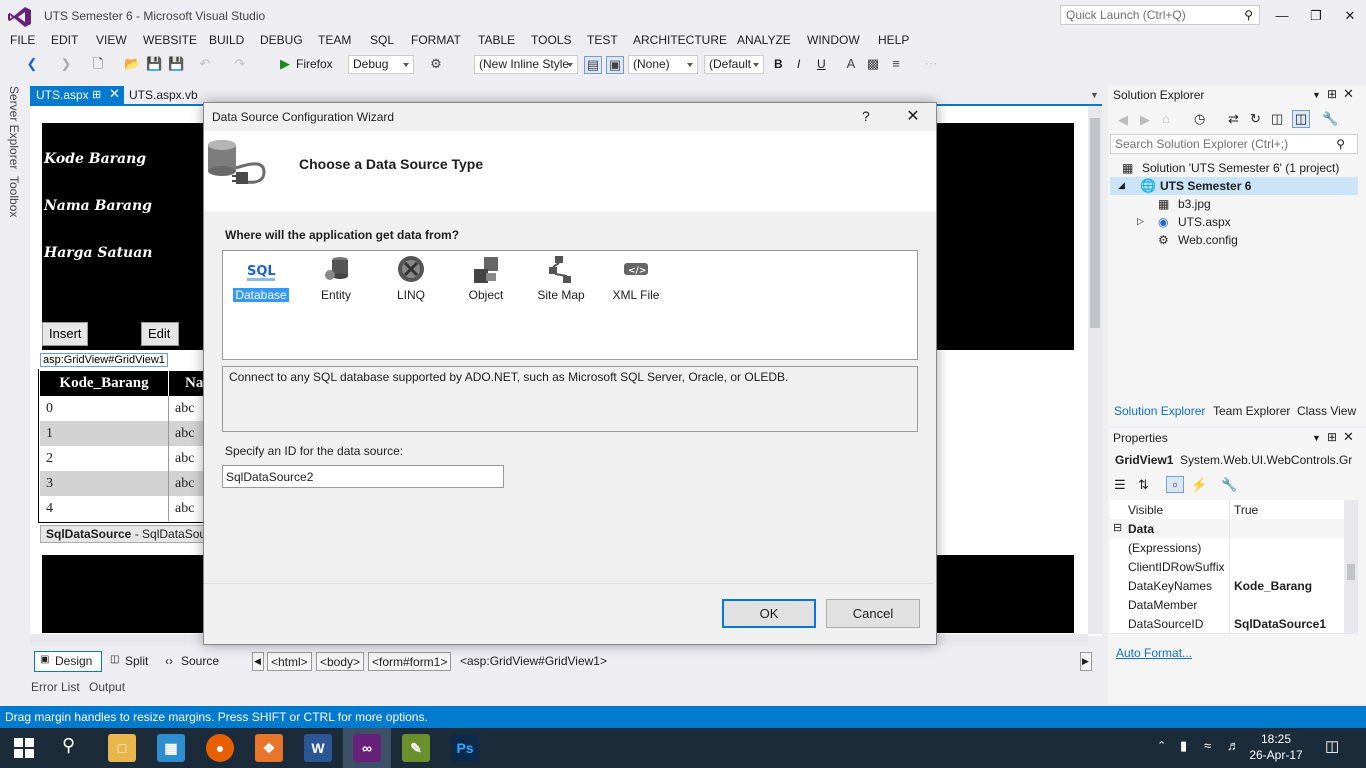  Describe the element at coordinates (1227, 567) in the screenshot. I see `property-row-clientidrowsuffix: ClientIDRowSuffix` at that location.